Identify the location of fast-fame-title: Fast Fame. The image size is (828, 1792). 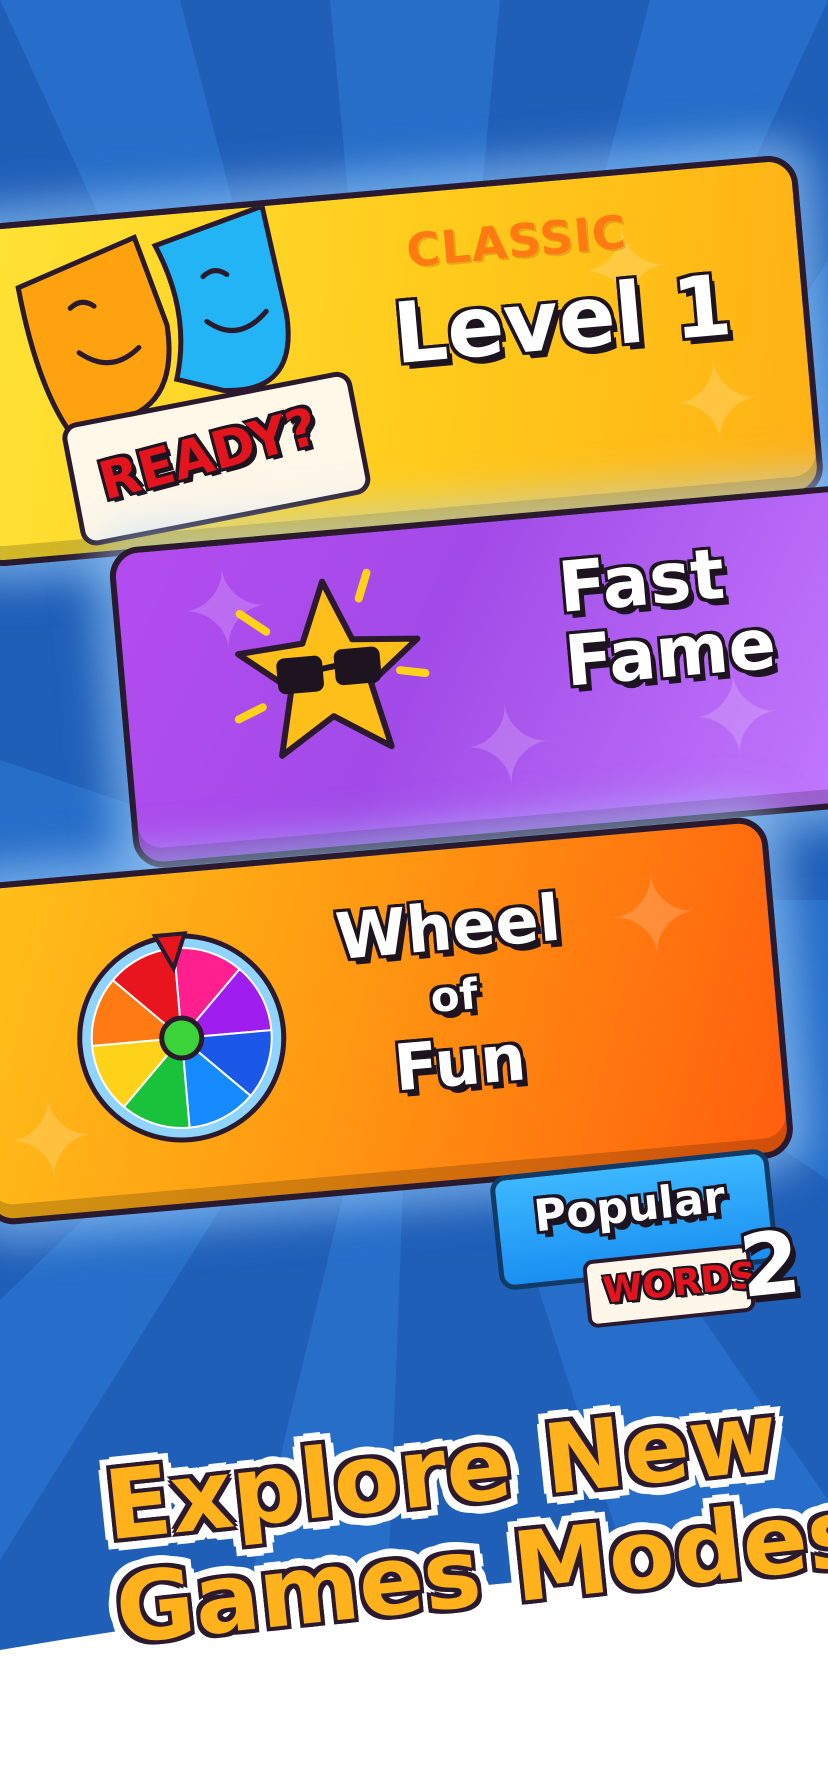
(667, 618).